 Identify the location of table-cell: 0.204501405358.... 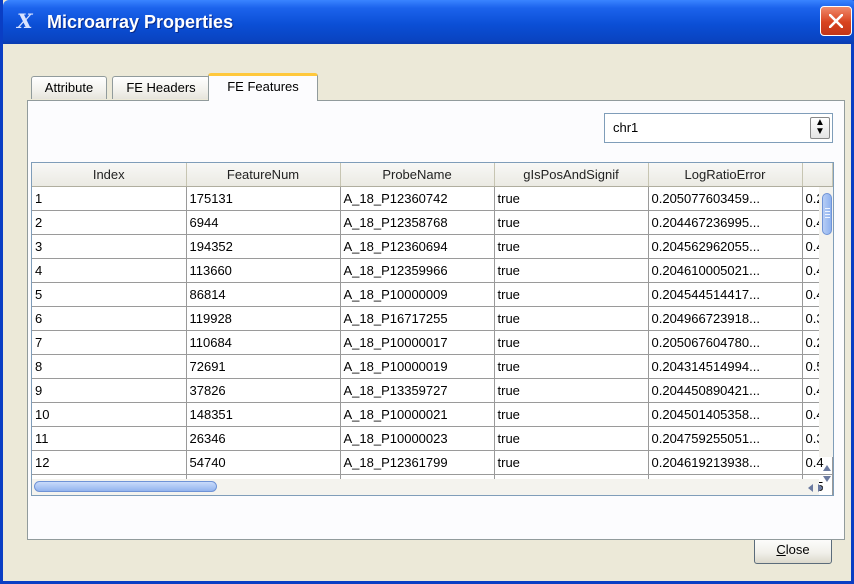
(725, 414).